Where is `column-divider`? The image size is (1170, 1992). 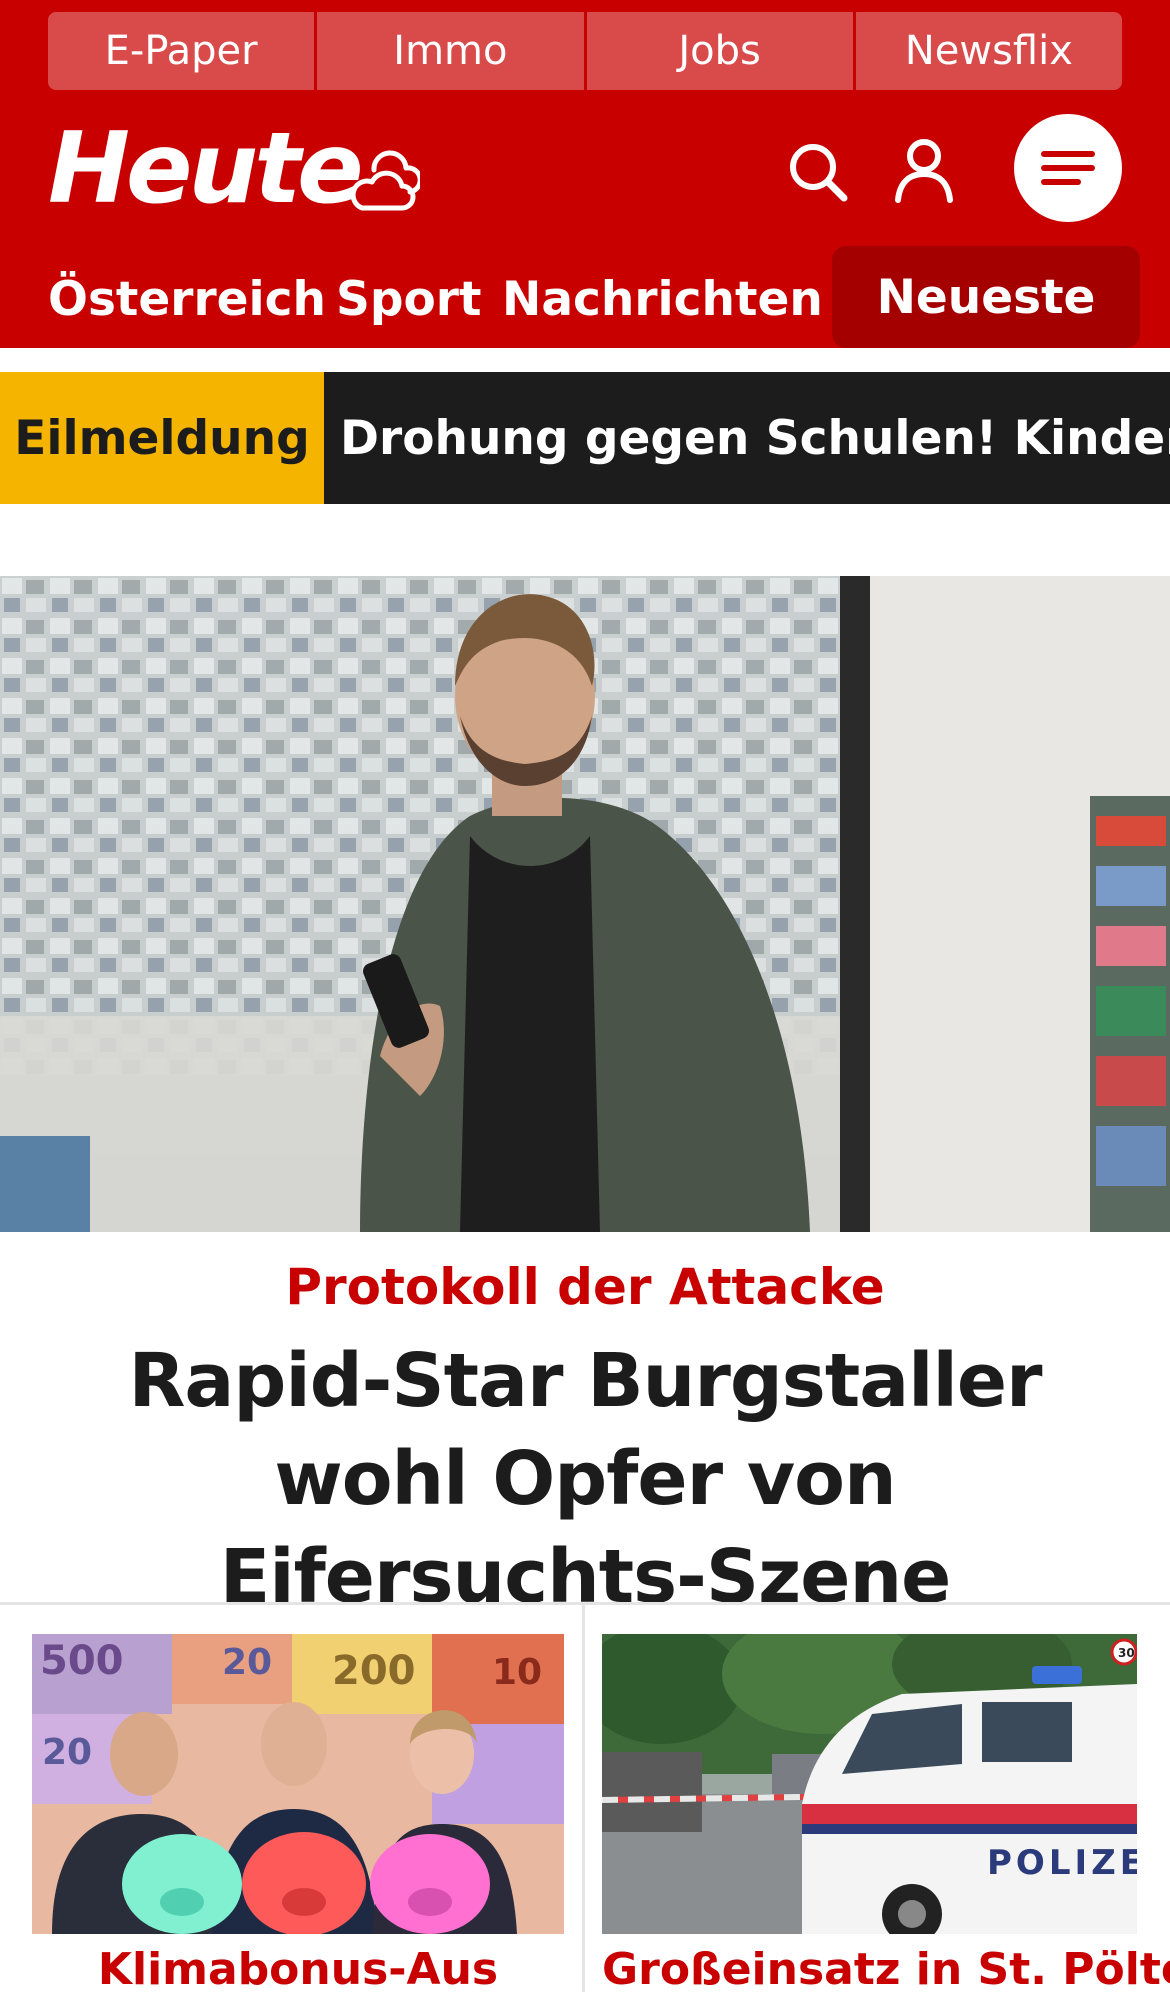 column-divider is located at coordinates (583, 1798).